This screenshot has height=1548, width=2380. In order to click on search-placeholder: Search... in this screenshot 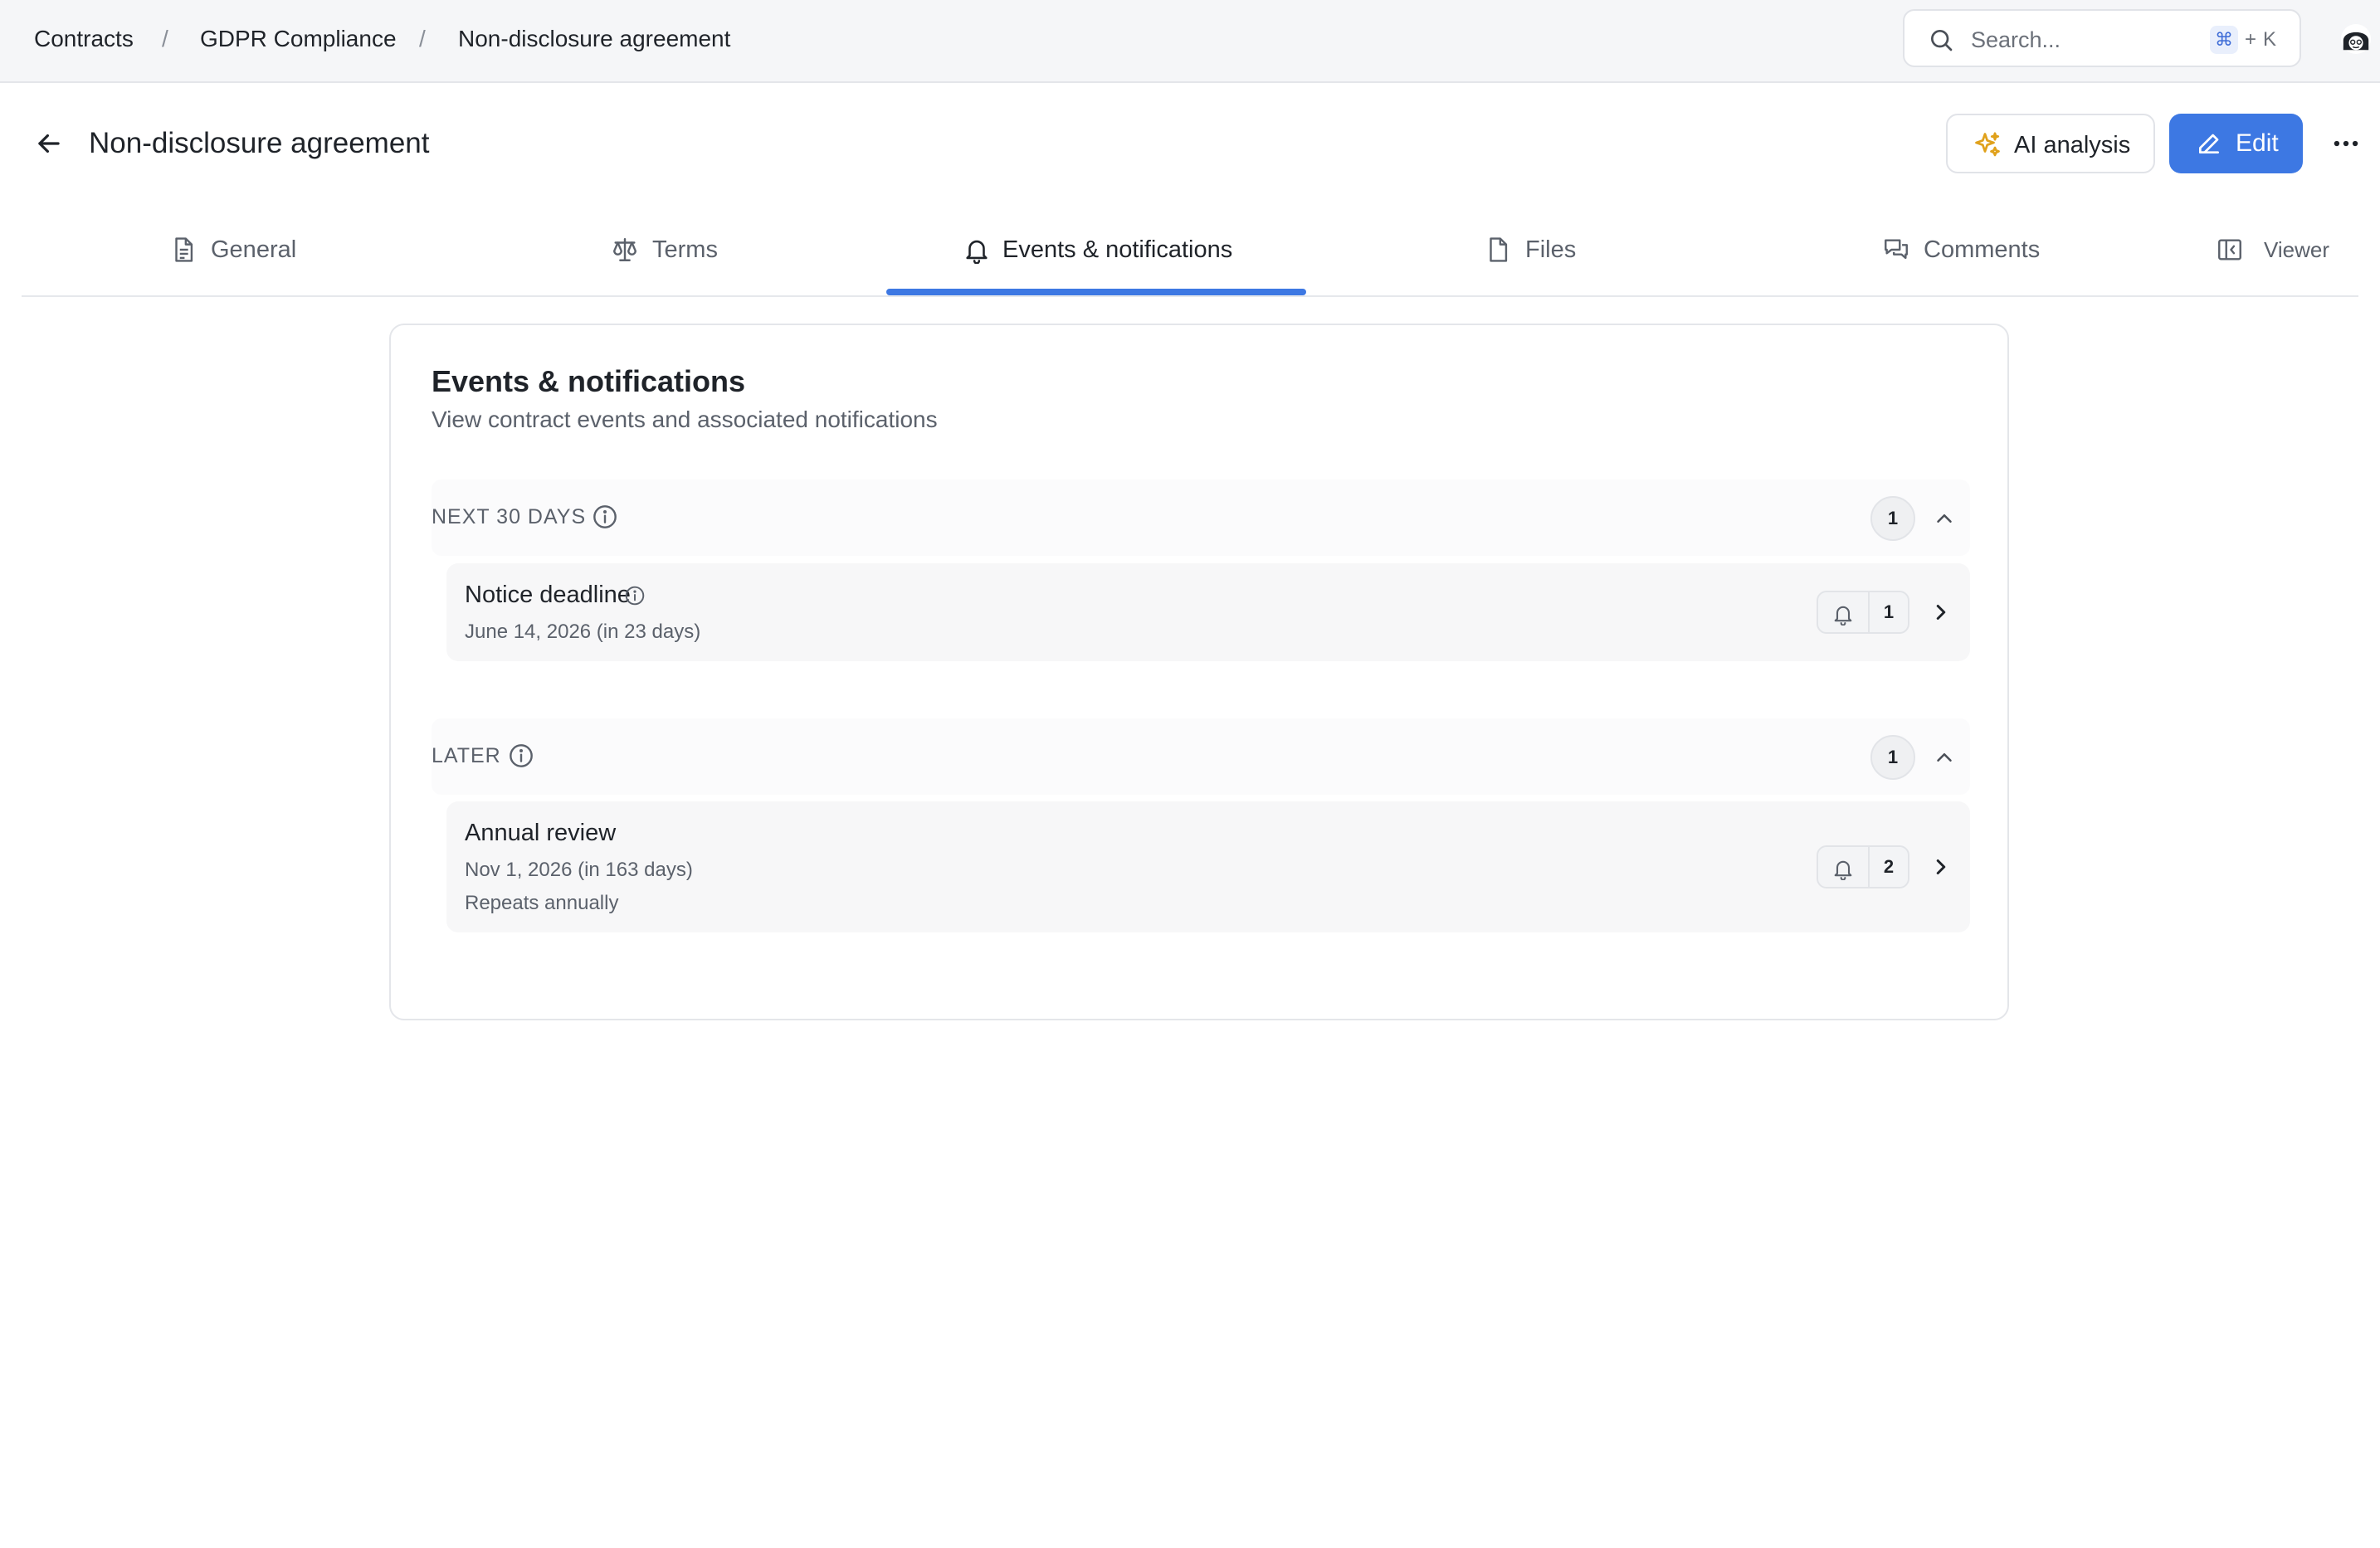, I will do `click(2016, 39)`.